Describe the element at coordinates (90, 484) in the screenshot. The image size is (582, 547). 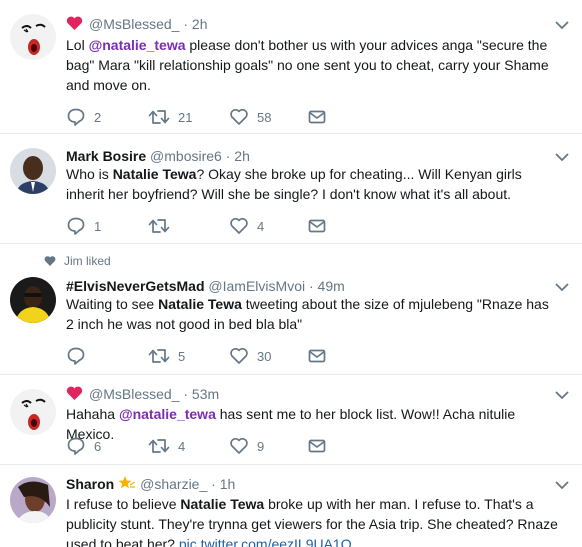
I see `display-name: Sharon` at that location.